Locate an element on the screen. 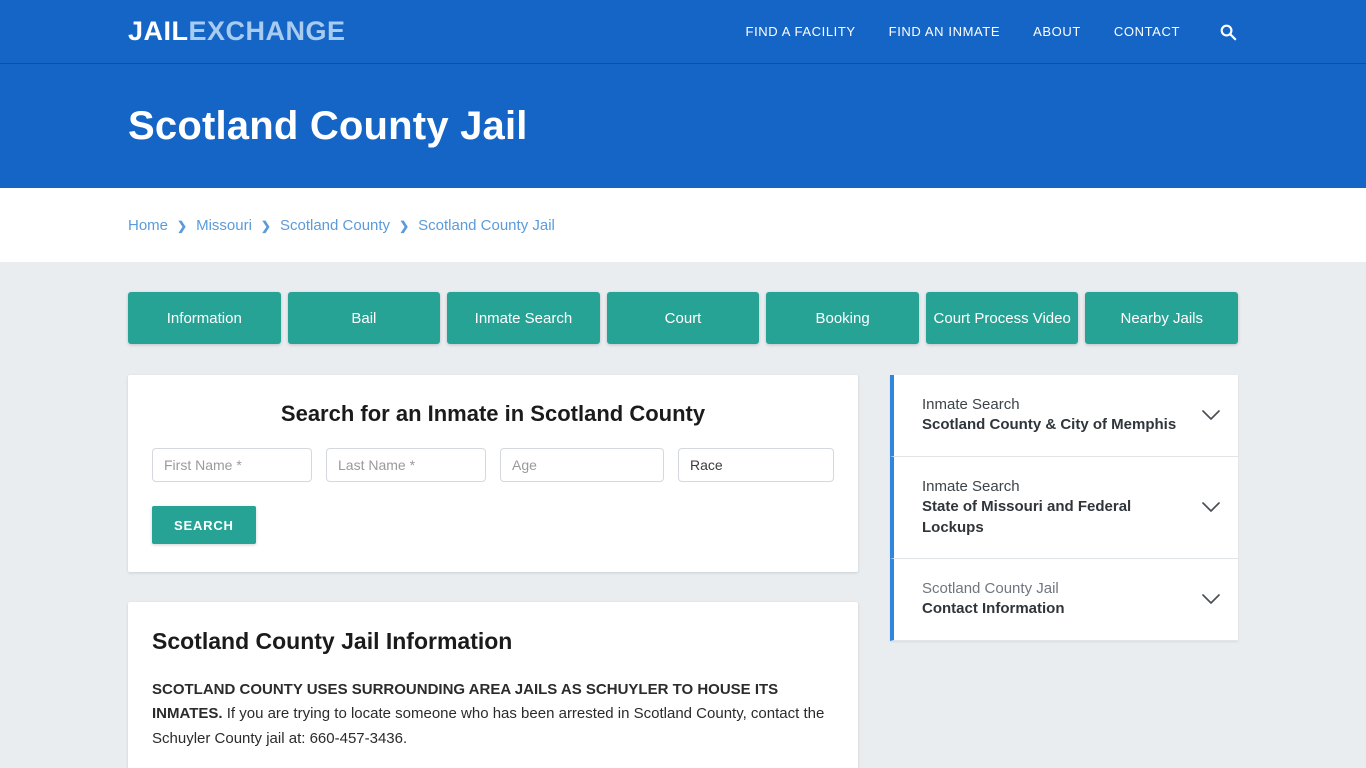 The image size is (1366, 768). accordion-text: Scotland County Jail Contact Information is located at coordinates (1056, 599).